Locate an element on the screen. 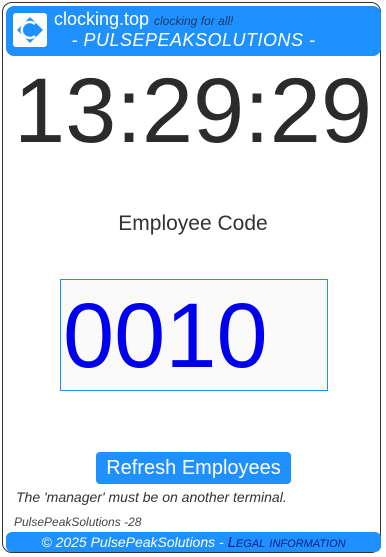 This screenshot has height=557, width=386. refresh-employees-button: Refresh Employees is located at coordinates (193, 468).